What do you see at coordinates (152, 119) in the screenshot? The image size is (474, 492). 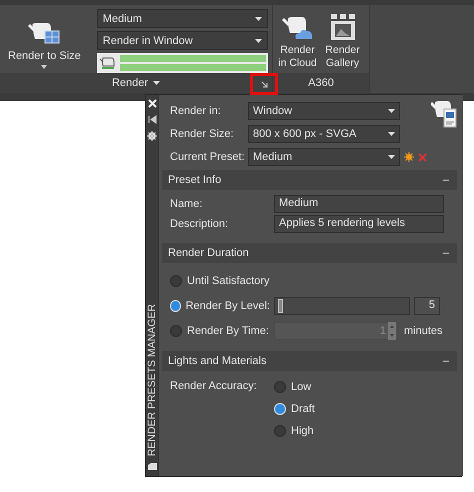 I see `auto-hide-icon` at bounding box center [152, 119].